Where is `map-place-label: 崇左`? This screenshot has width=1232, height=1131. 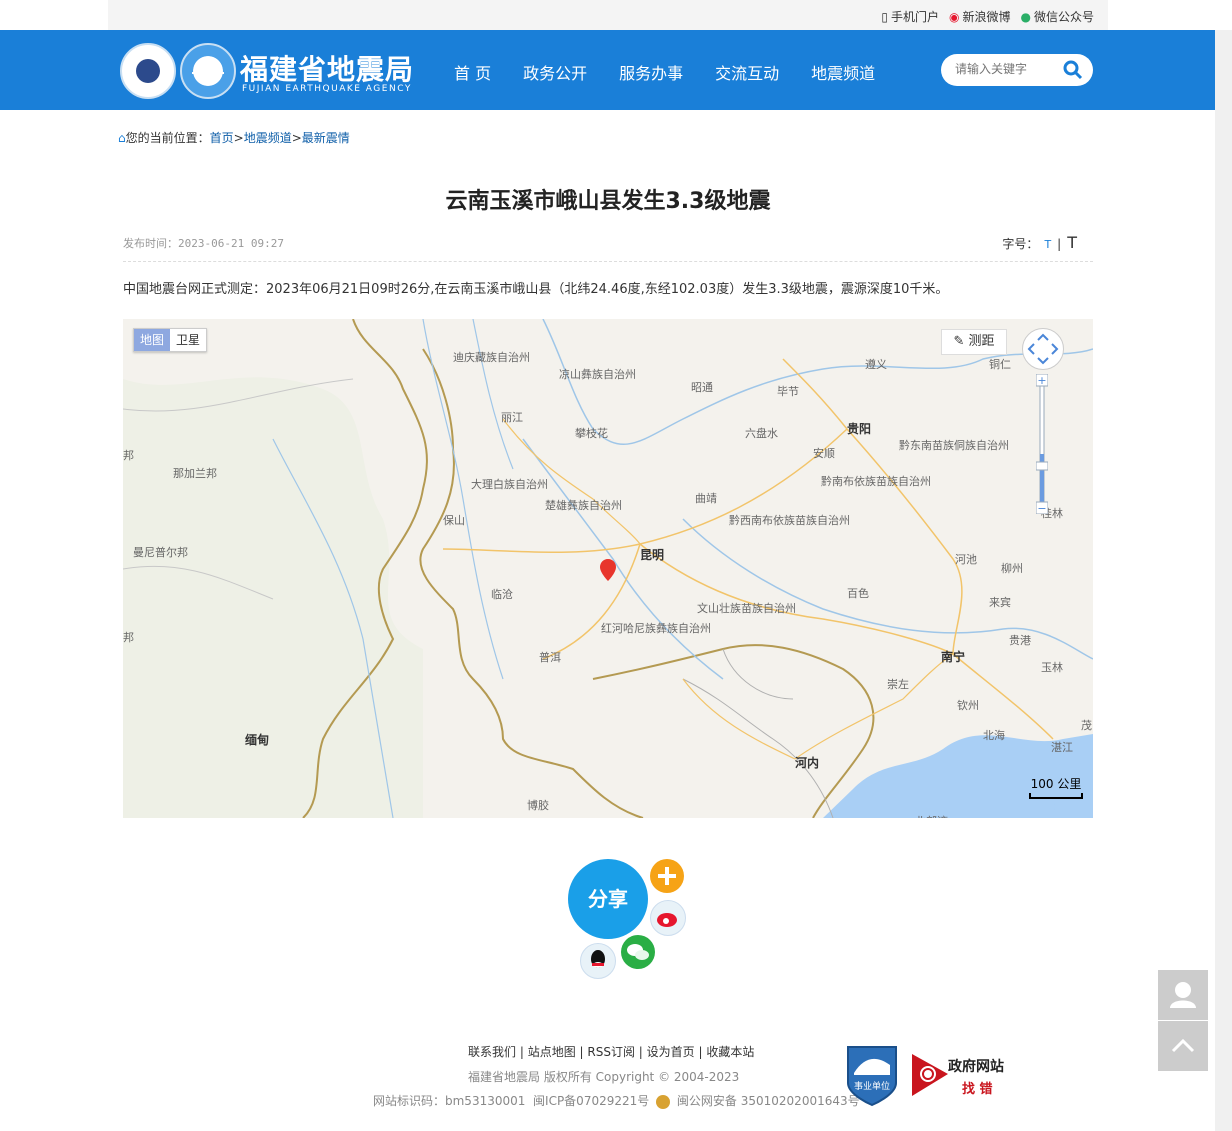
map-place-label: 崇左 is located at coordinates (898, 684).